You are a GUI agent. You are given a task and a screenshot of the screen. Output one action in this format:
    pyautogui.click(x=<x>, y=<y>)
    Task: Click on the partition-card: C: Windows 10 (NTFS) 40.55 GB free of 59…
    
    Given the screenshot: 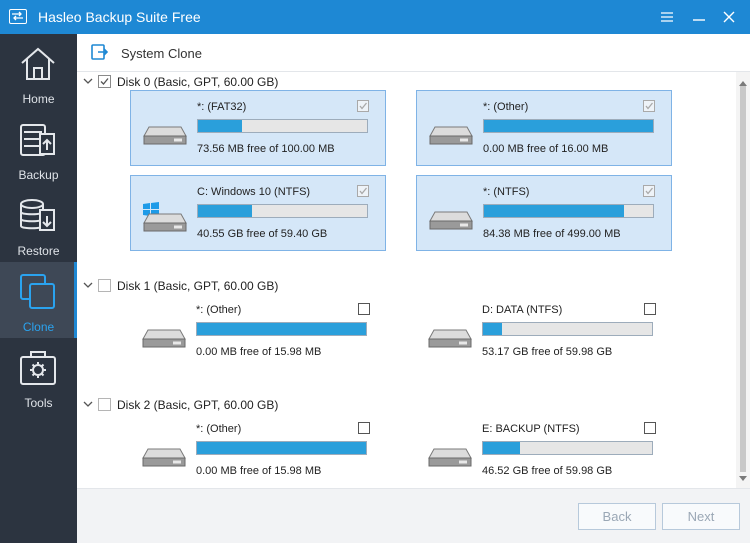 What is the action you would take?
    pyautogui.click(x=258, y=213)
    